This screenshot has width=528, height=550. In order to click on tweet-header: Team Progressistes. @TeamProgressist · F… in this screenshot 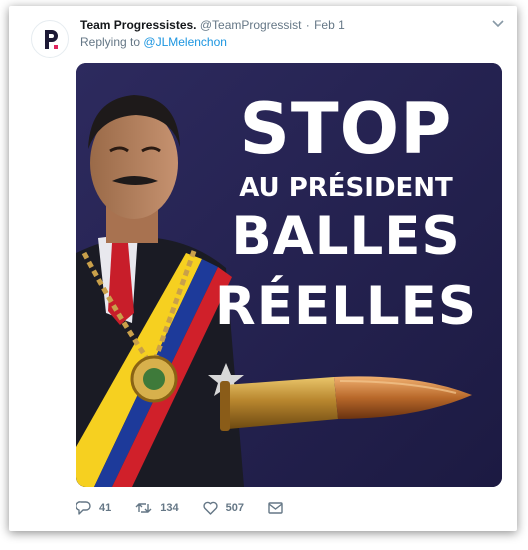, I will do `click(290, 25)`.